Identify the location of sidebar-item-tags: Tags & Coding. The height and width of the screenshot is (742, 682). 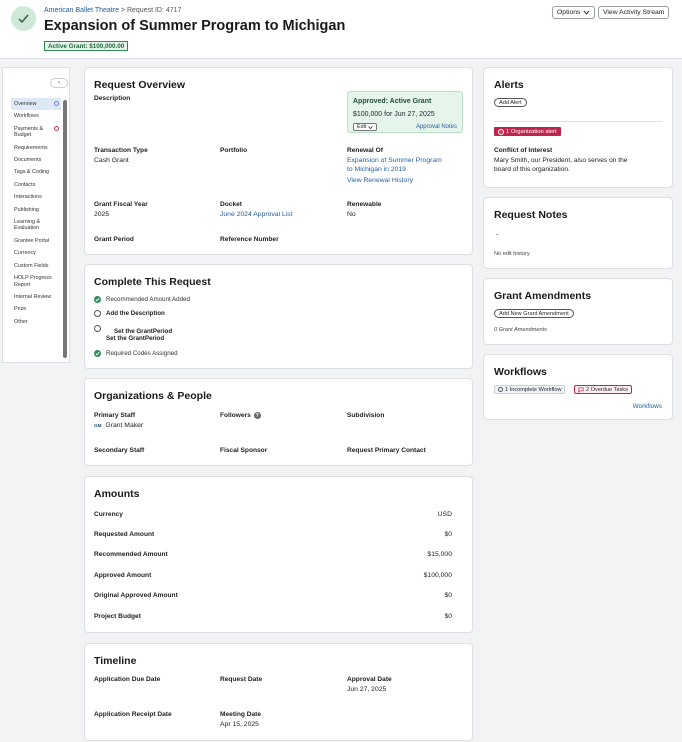
(36, 172).